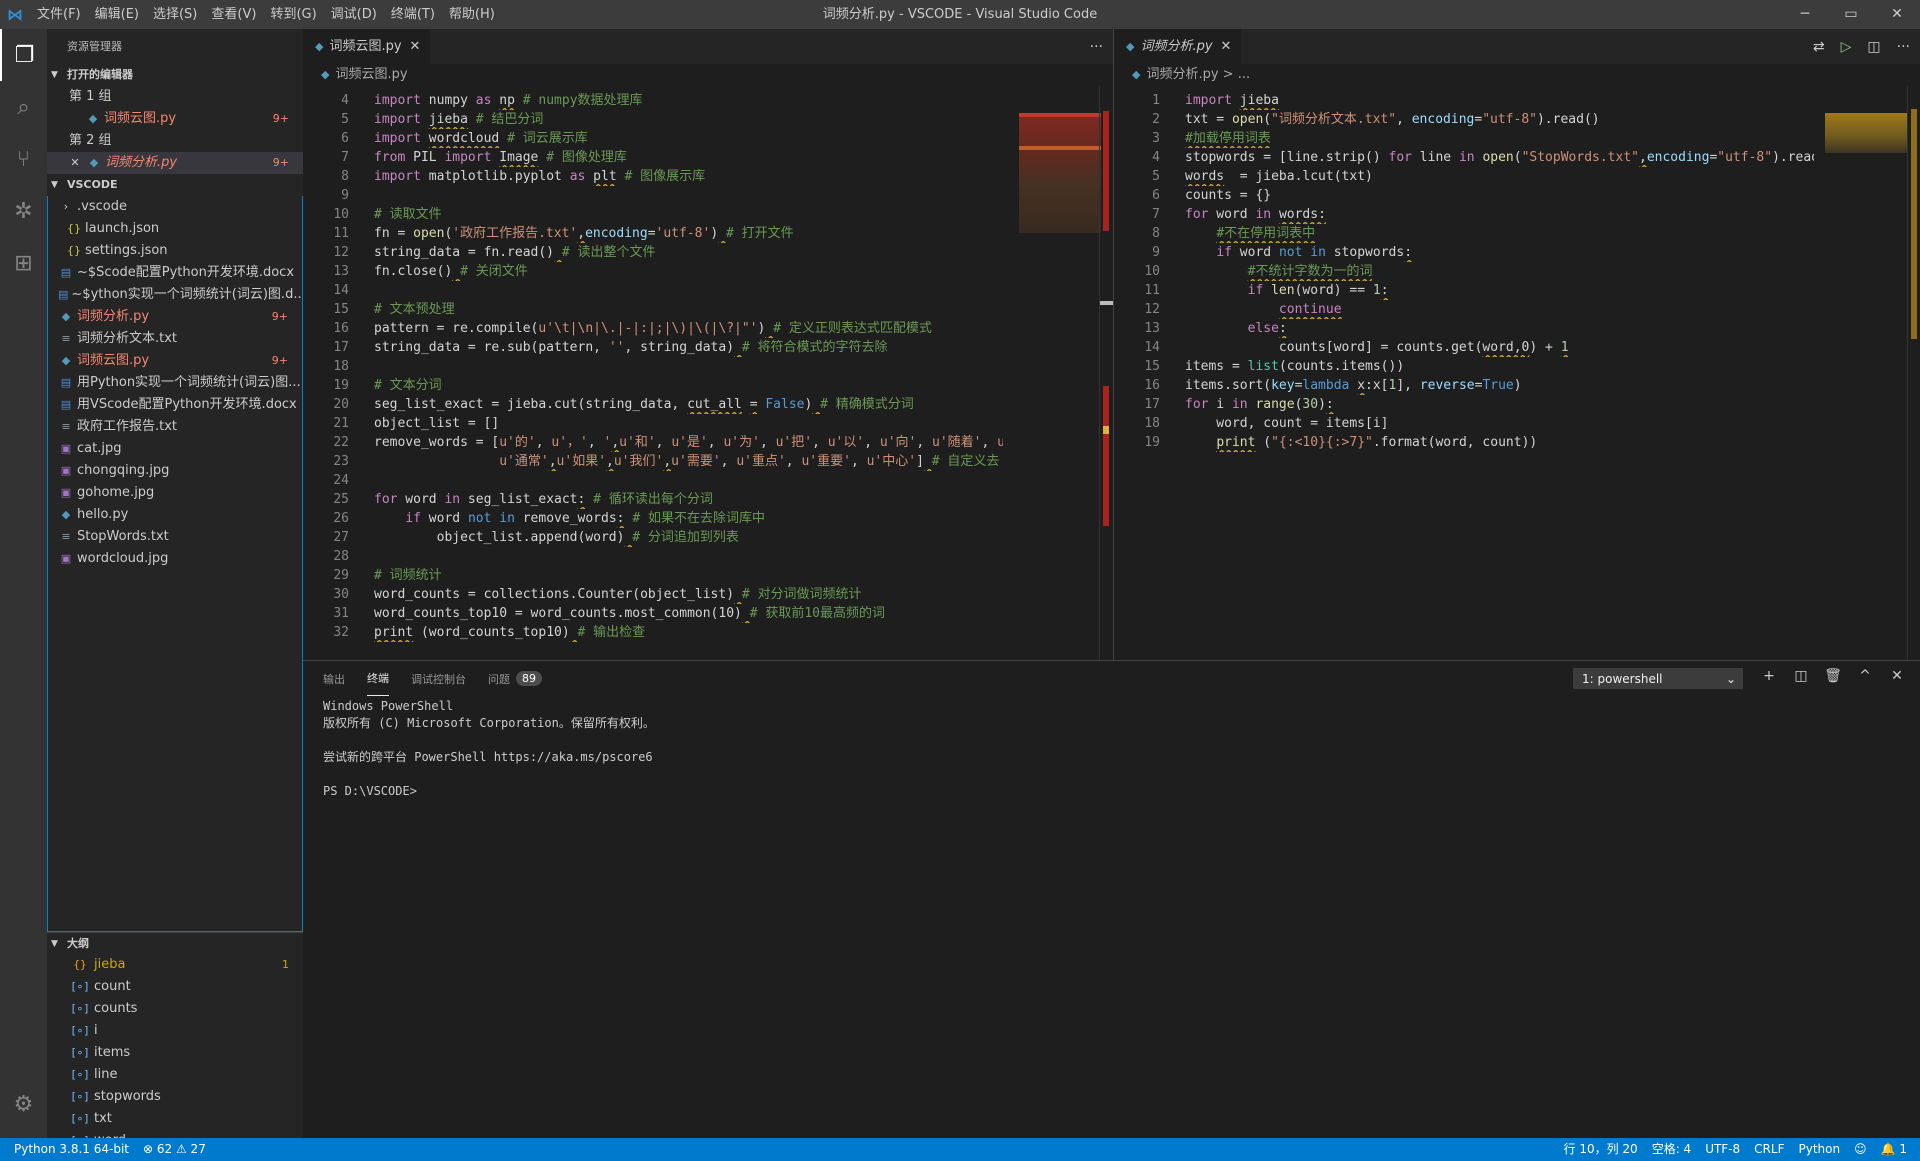 The image size is (1920, 1161). Describe the element at coordinates (110, 1134) in the screenshot. I see `outline-symbol-name: word` at that location.